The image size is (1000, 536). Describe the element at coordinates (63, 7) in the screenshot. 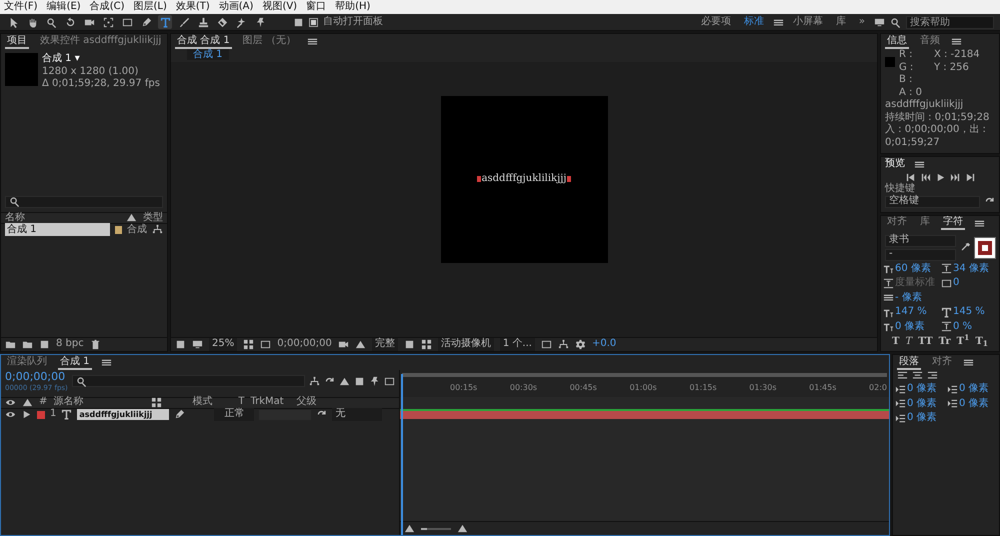

I see `menu-item: 编辑(E)` at that location.